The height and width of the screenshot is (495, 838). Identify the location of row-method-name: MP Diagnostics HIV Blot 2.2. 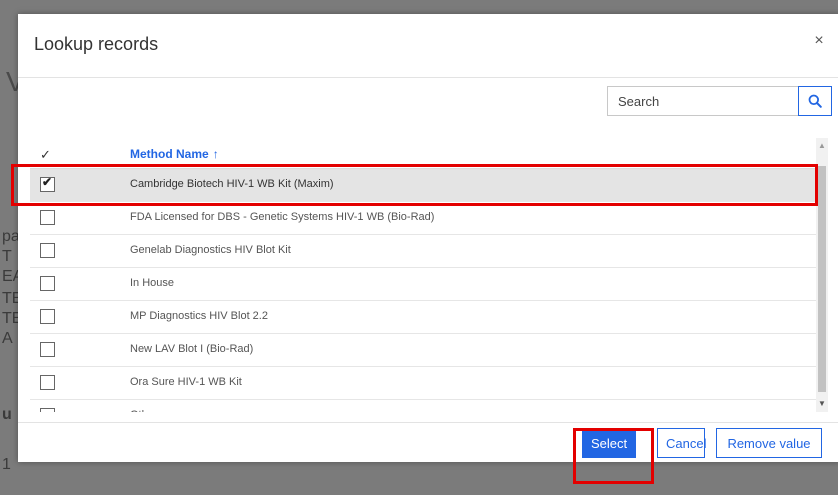
(199, 316).